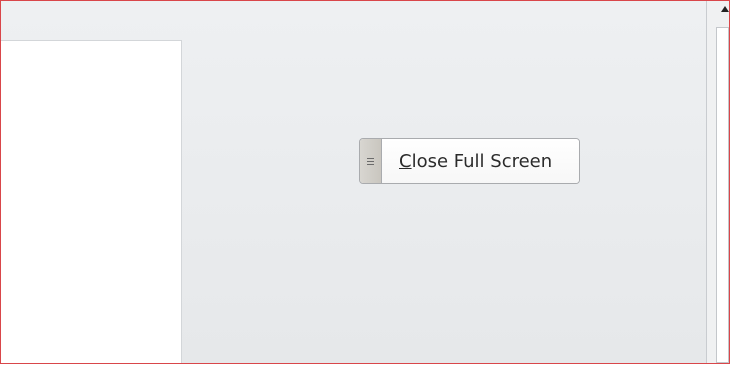 The image size is (731, 365). I want to click on close-full-screen-mnemonic: C, so click(405, 161).